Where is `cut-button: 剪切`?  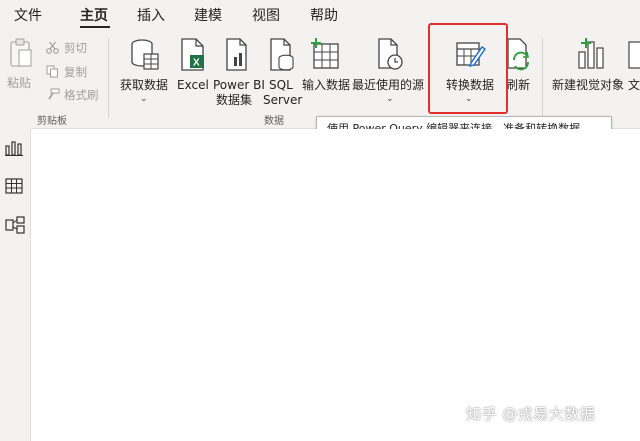 cut-button: 剪切 is located at coordinates (71, 48).